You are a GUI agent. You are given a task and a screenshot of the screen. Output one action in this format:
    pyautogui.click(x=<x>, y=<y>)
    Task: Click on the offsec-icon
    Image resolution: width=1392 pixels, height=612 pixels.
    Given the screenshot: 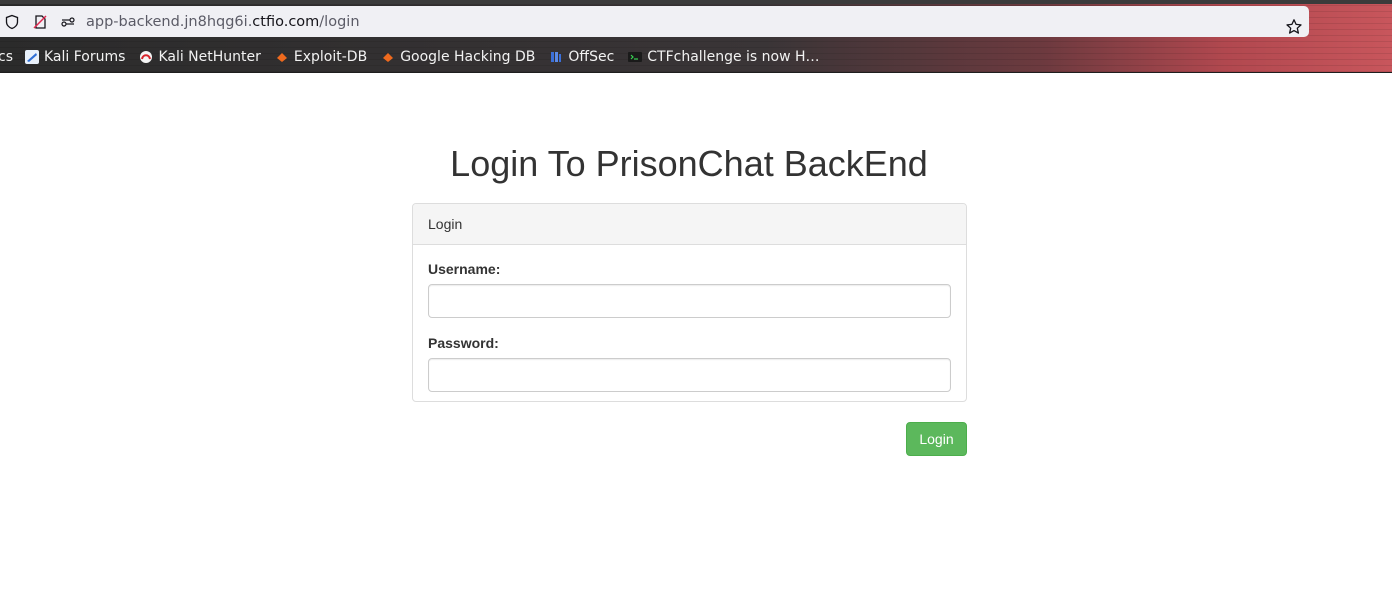 What is the action you would take?
    pyautogui.click(x=556, y=57)
    